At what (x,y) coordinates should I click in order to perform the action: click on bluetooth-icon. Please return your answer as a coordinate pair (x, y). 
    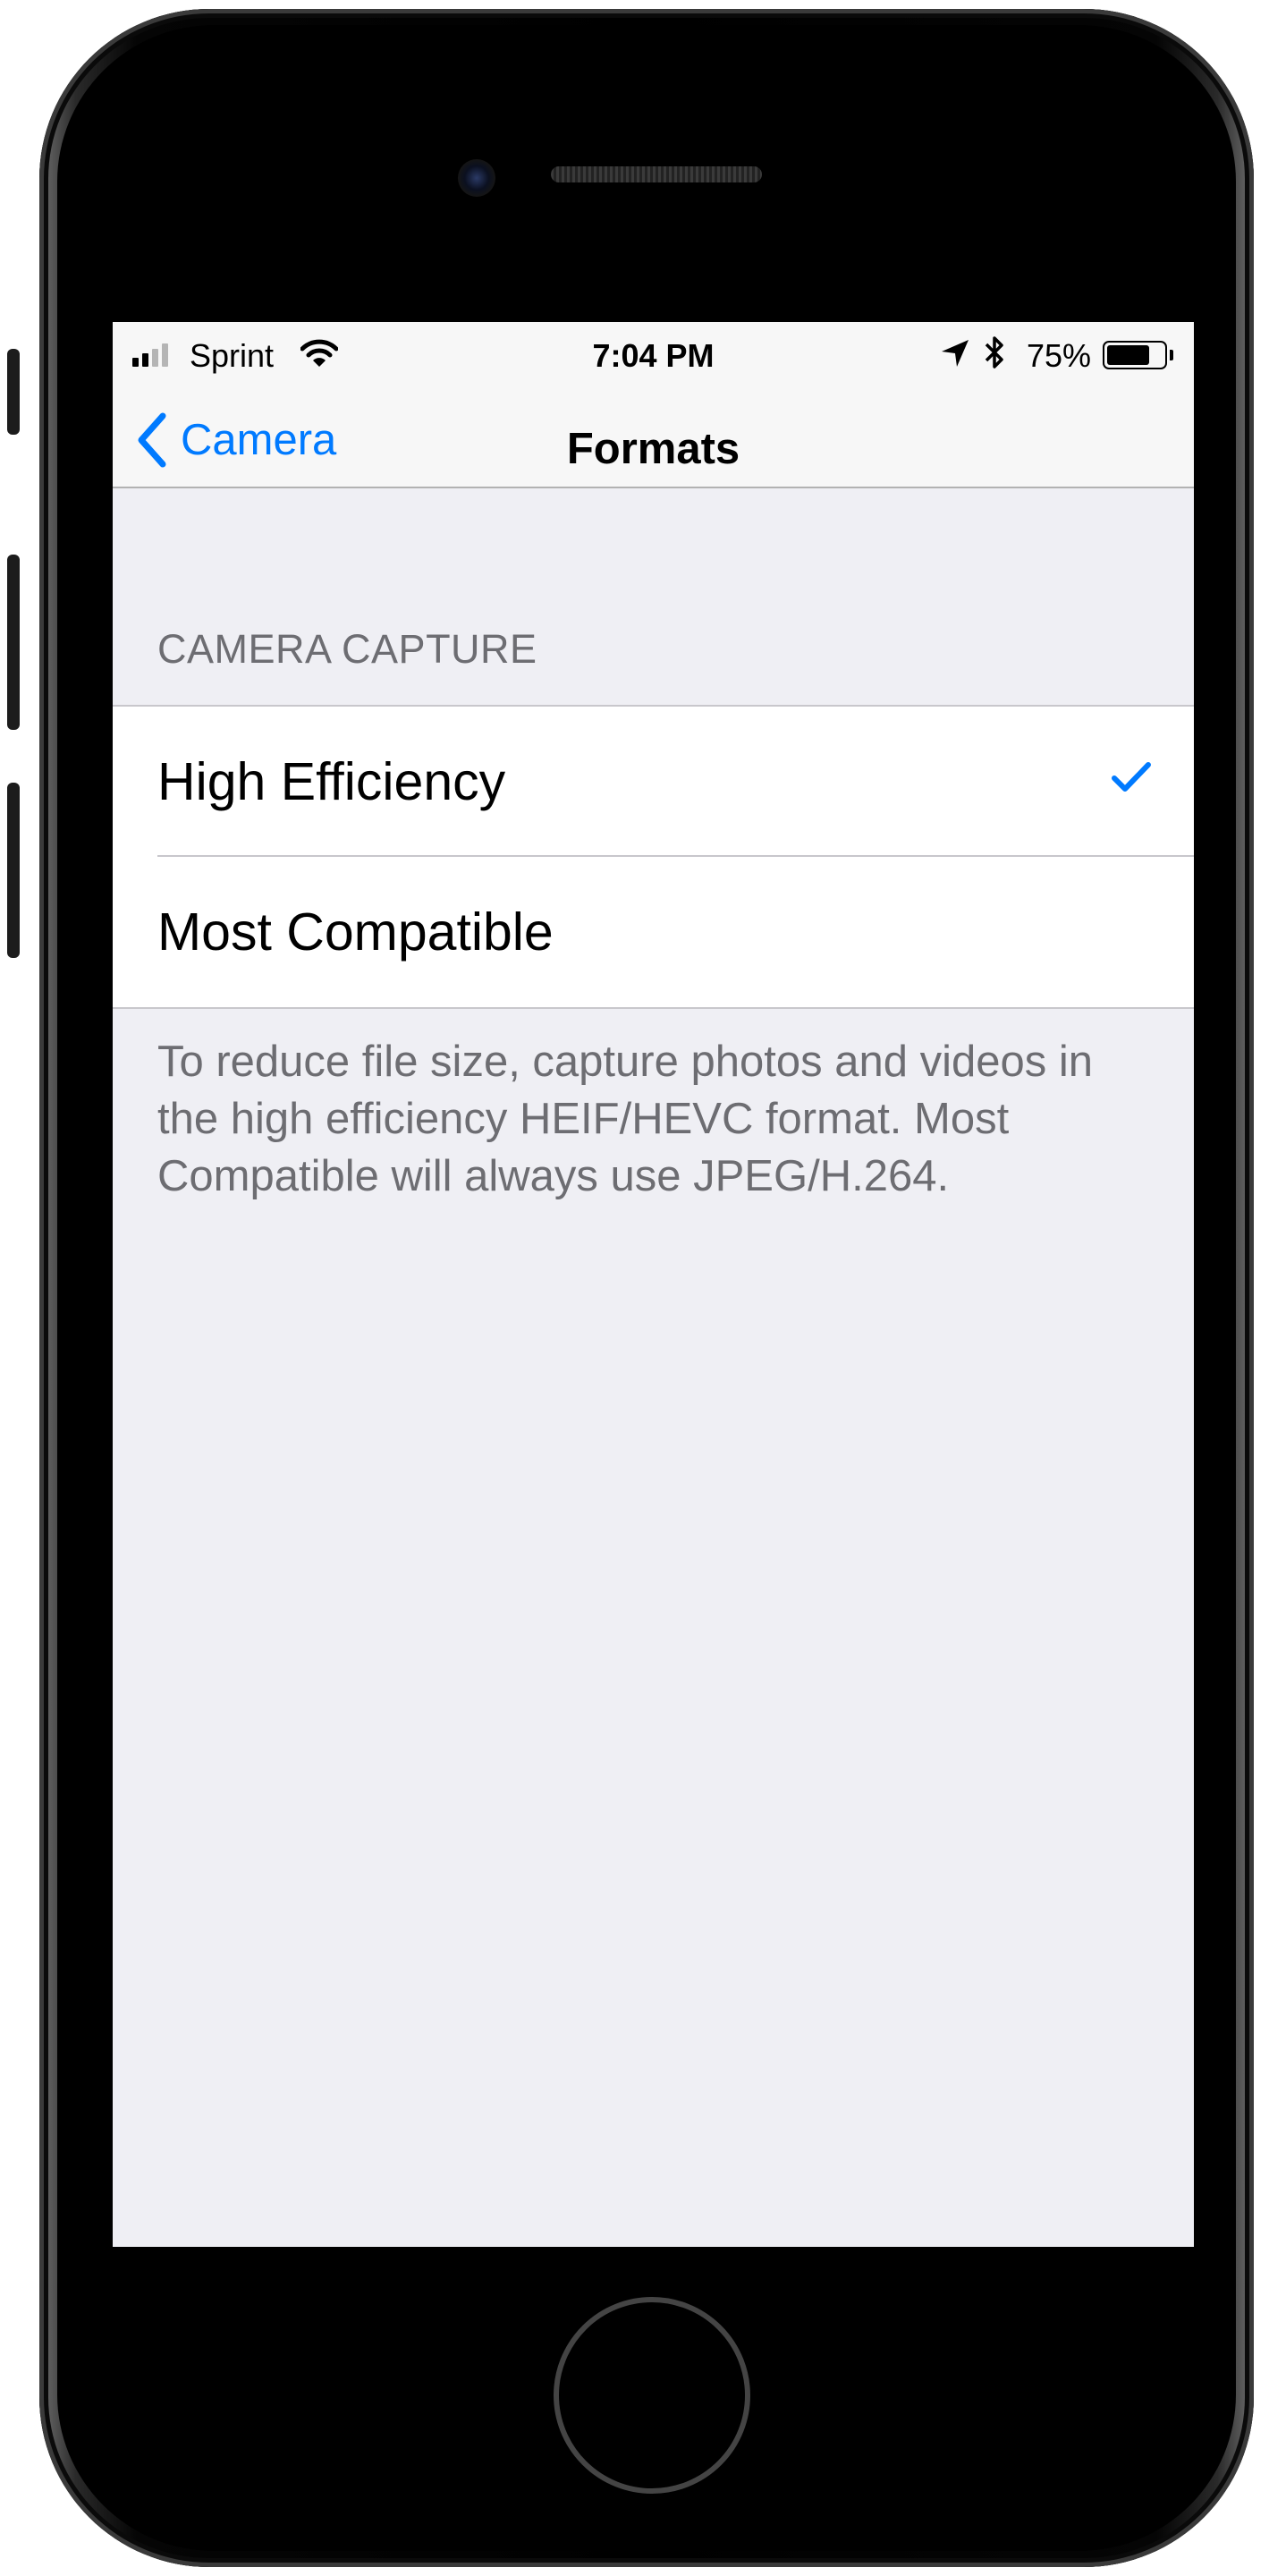
    Looking at the image, I should click on (994, 356).